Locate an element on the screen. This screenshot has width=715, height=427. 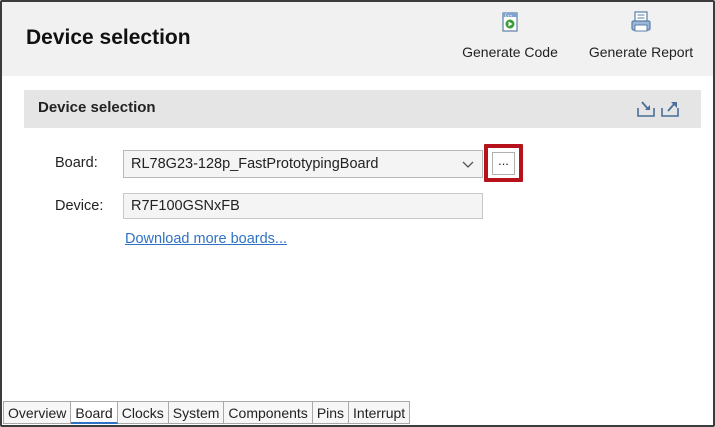
section-header: Device selection is located at coordinates (362, 109).